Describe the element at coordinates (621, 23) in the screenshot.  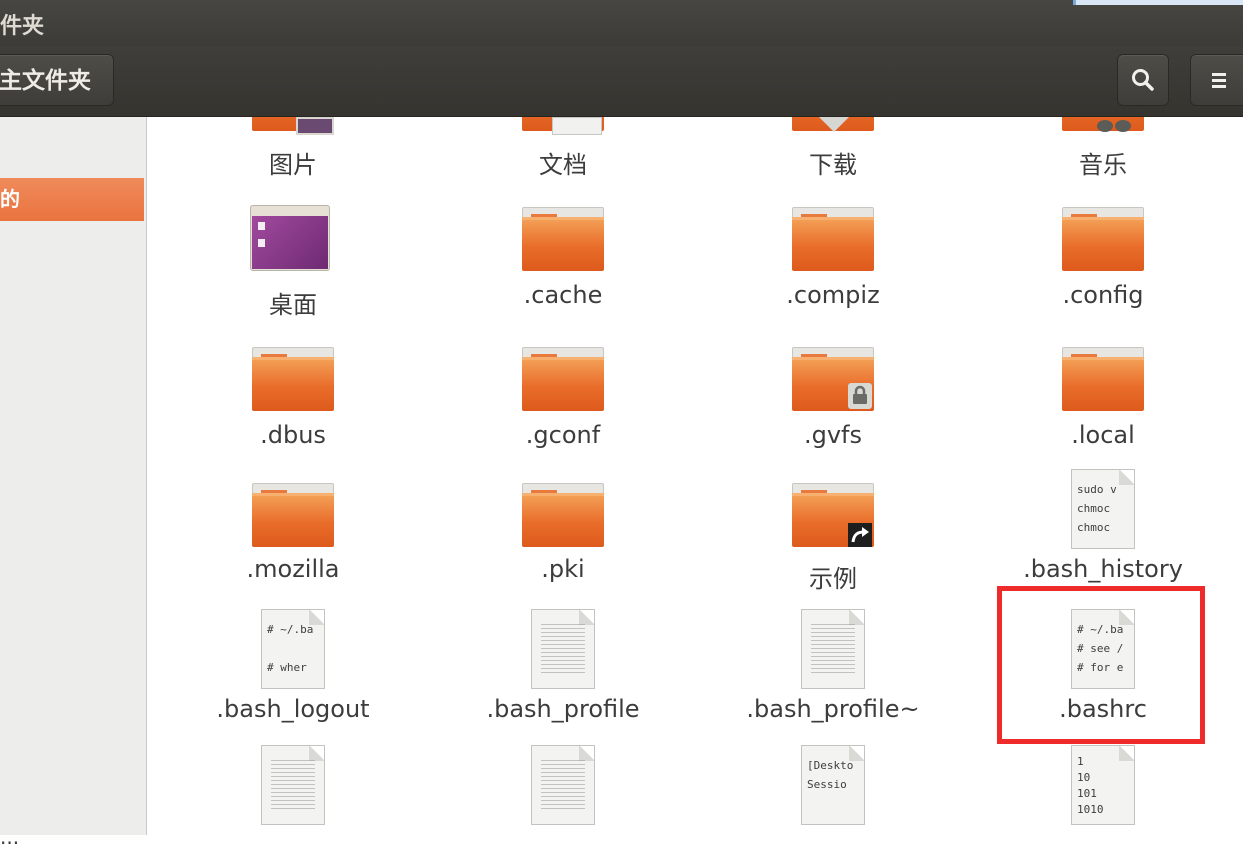
I see `window-titlebar: 件夹` at that location.